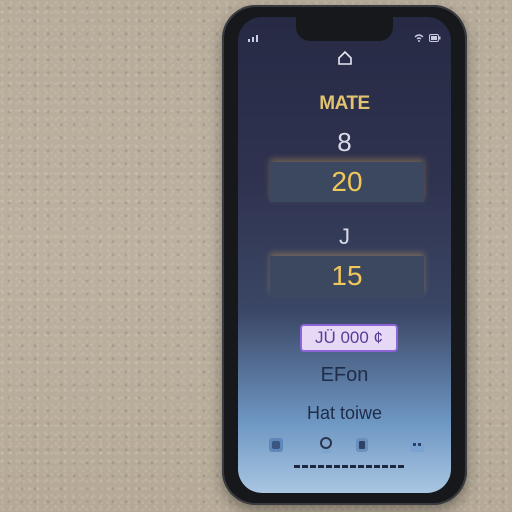  I want to click on dock-caption-lines, so click(349, 466).